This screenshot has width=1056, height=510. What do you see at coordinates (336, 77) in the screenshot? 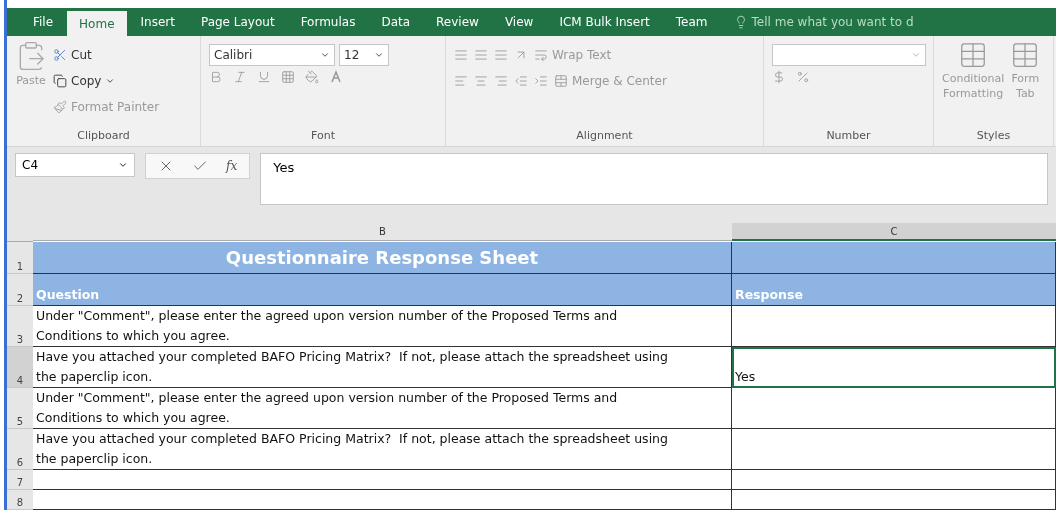
I see `font-color-icon` at bounding box center [336, 77].